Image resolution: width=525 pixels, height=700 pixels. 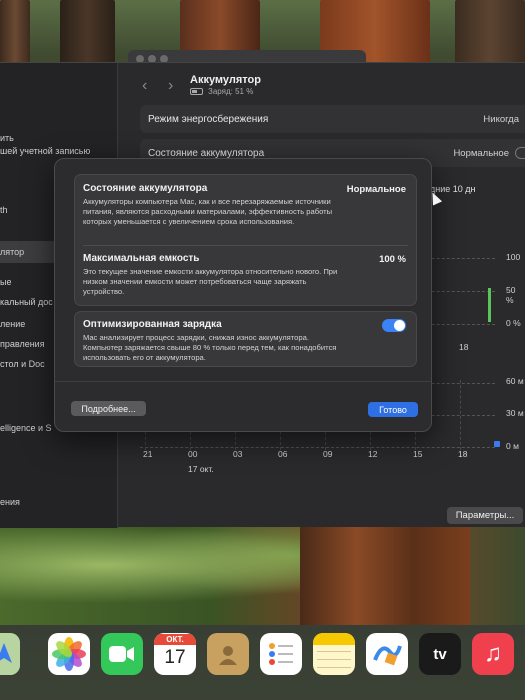 What do you see at coordinates (497, 444) in the screenshot?
I see `screen-usage-bar` at bounding box center [497, 444].